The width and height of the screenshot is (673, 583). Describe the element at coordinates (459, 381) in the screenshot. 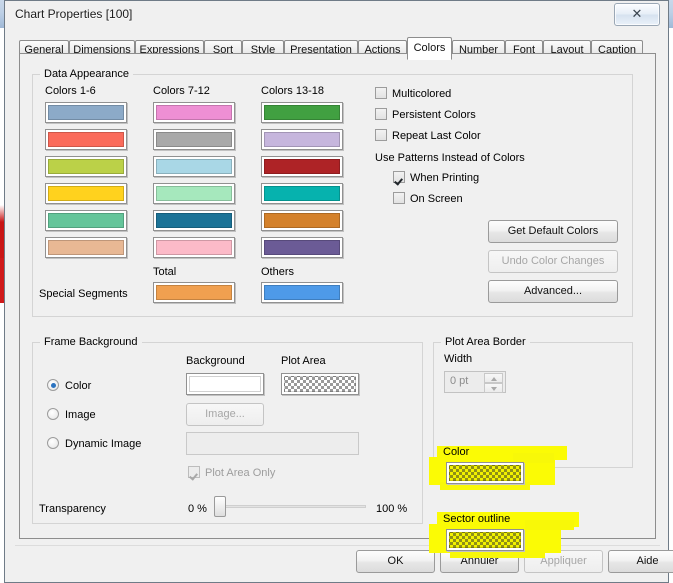

I see `border-width-value: 0 pt` at that location.